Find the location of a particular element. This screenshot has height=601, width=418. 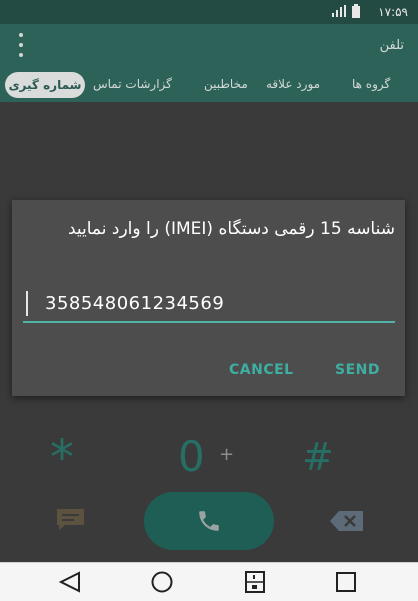

key-star: * is located at coordinates (62, 458).